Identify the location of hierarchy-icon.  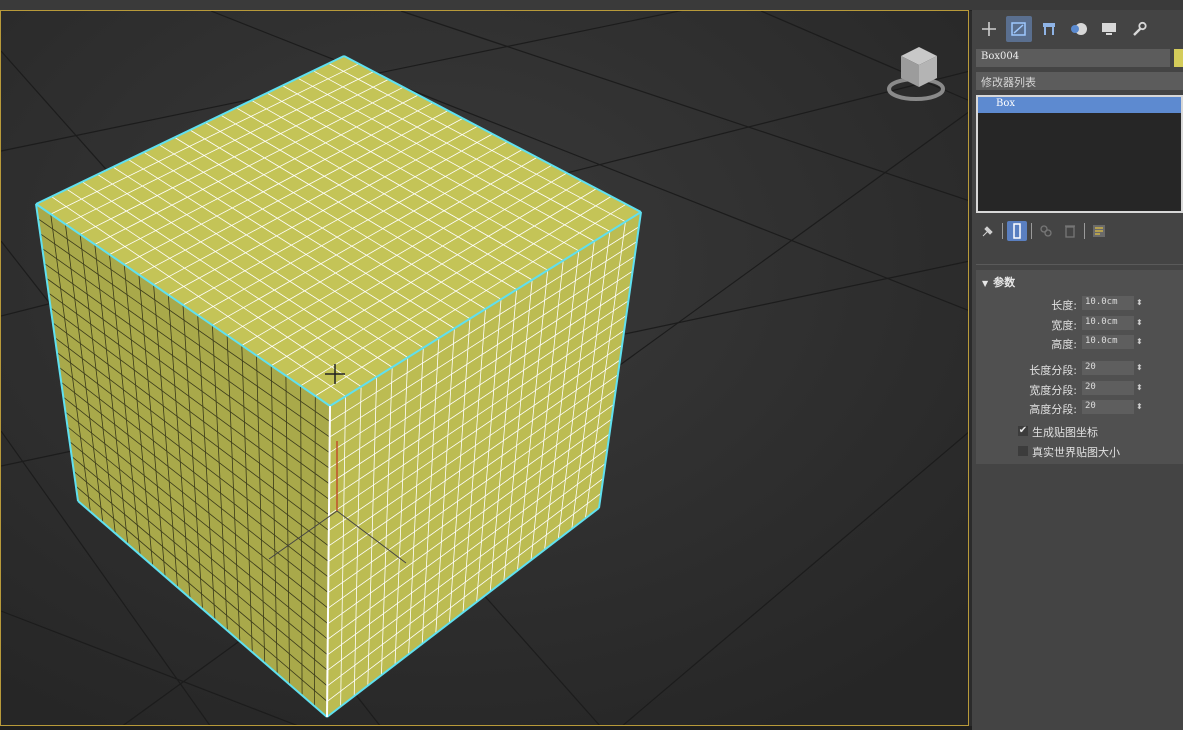
(1049, 29).